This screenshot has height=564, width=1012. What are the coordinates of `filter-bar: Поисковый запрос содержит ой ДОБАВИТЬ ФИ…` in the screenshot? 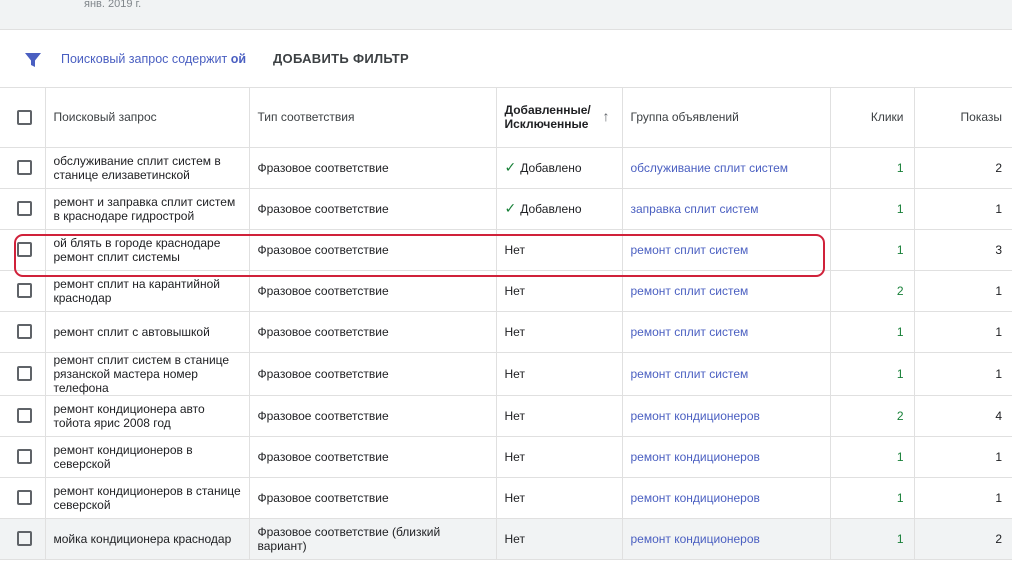 It's located at (506, 59).